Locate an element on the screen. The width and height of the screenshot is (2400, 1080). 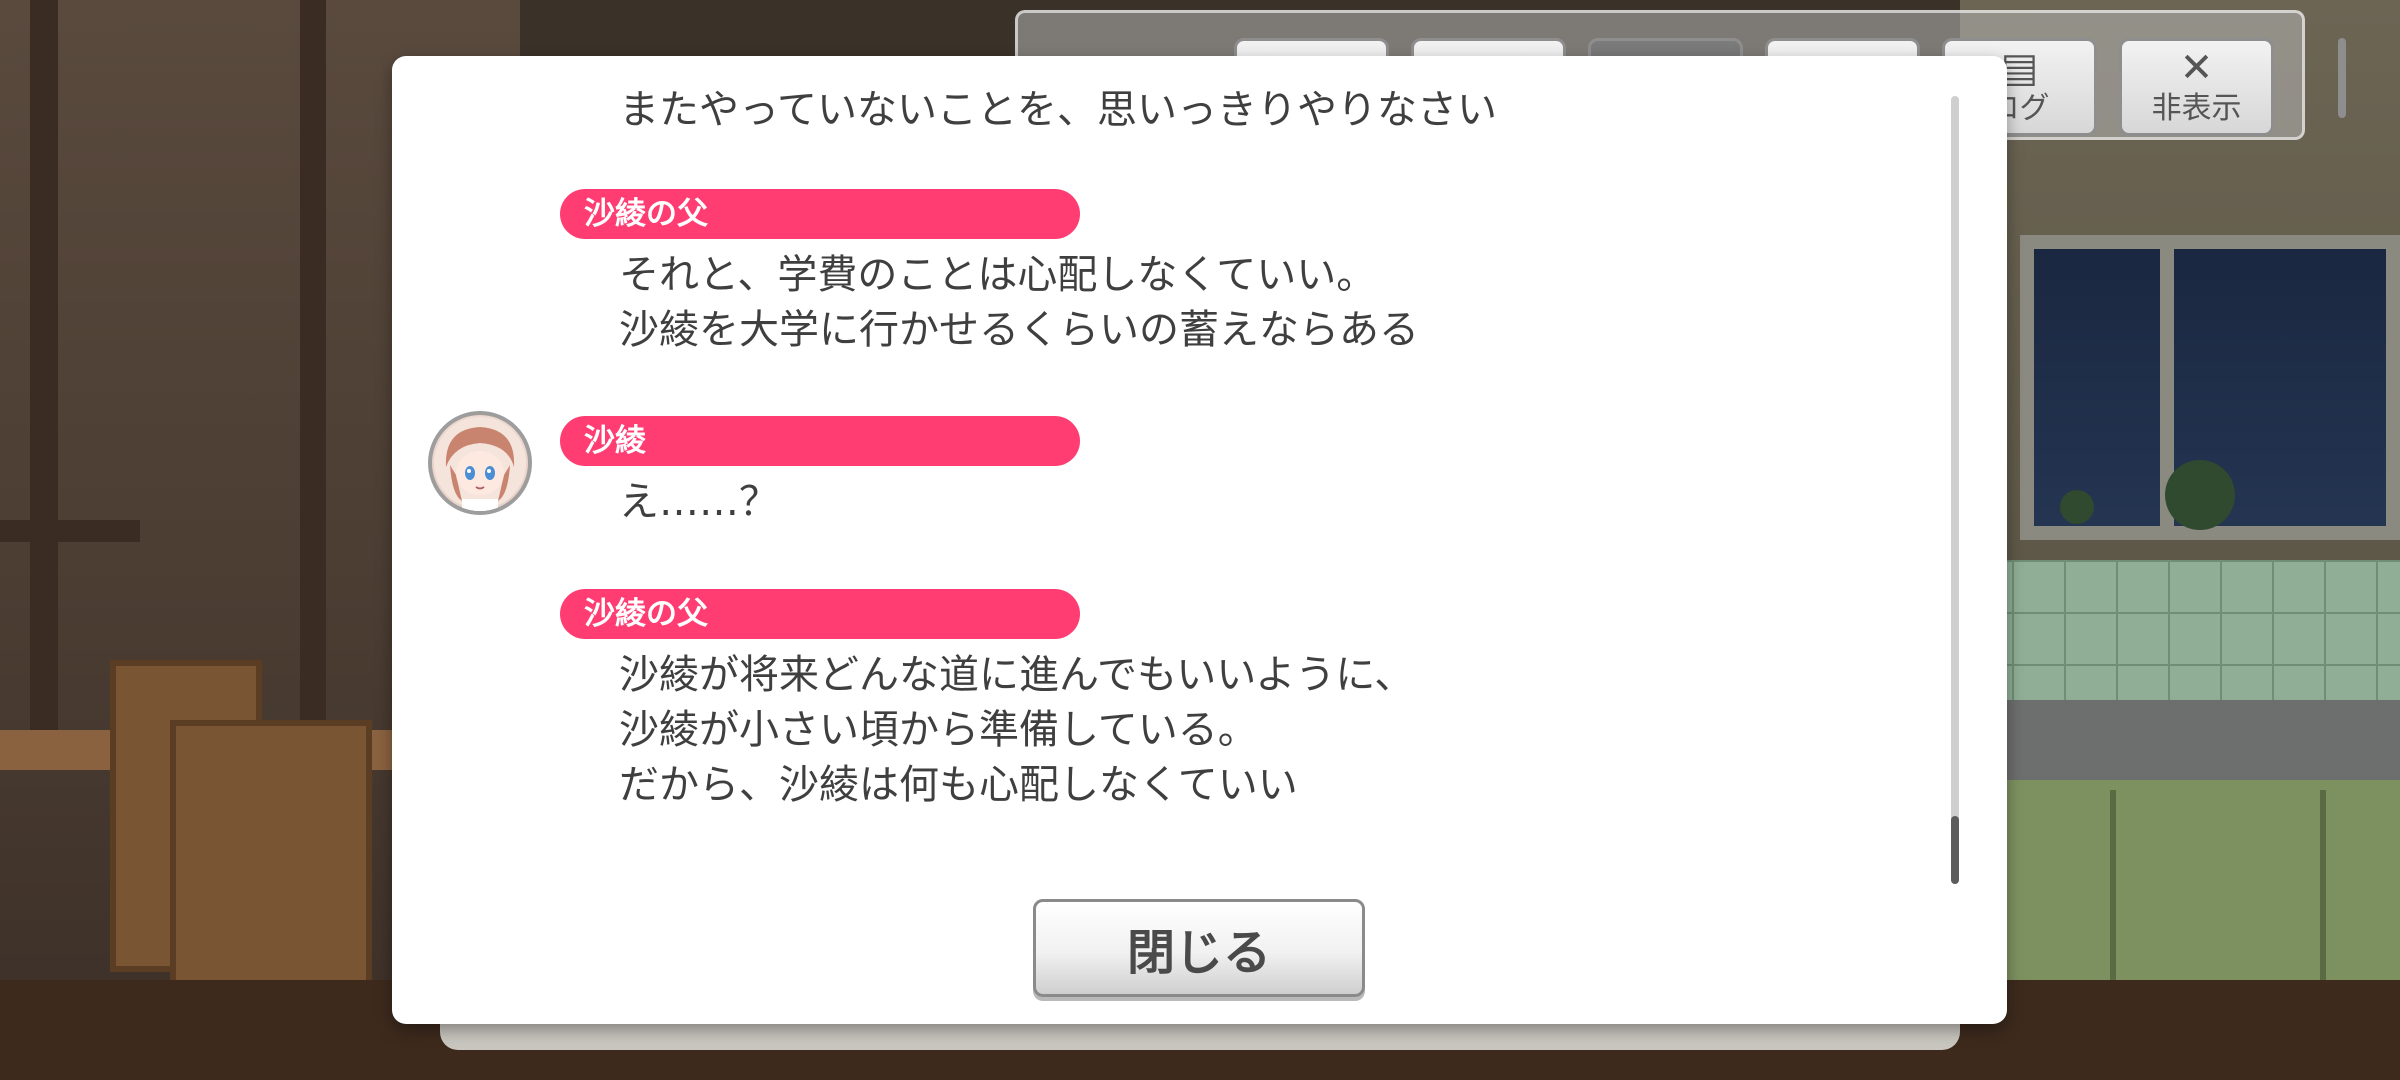
log-line: 沙綾が小さい頃から準備している。 is located at coordinates (938, 730).